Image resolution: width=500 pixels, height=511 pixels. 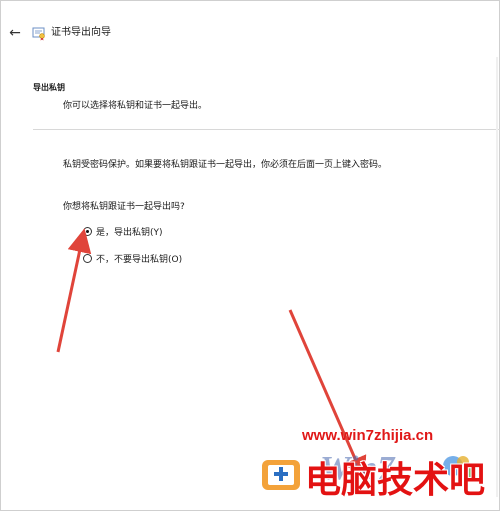 What do you see at coordinates (38, 34) in the screenshot?
I see `certificate-icon` at bounding box center [38, 34].